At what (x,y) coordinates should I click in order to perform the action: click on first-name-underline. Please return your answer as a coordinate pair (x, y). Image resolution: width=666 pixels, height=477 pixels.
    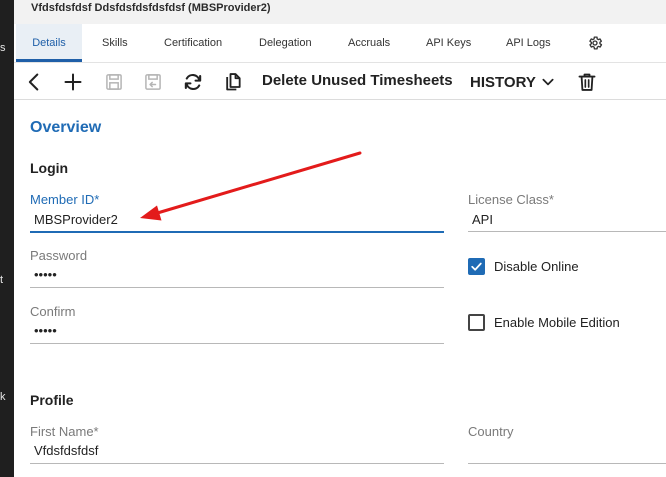
    Looking at the image, I should click on (237, 463).